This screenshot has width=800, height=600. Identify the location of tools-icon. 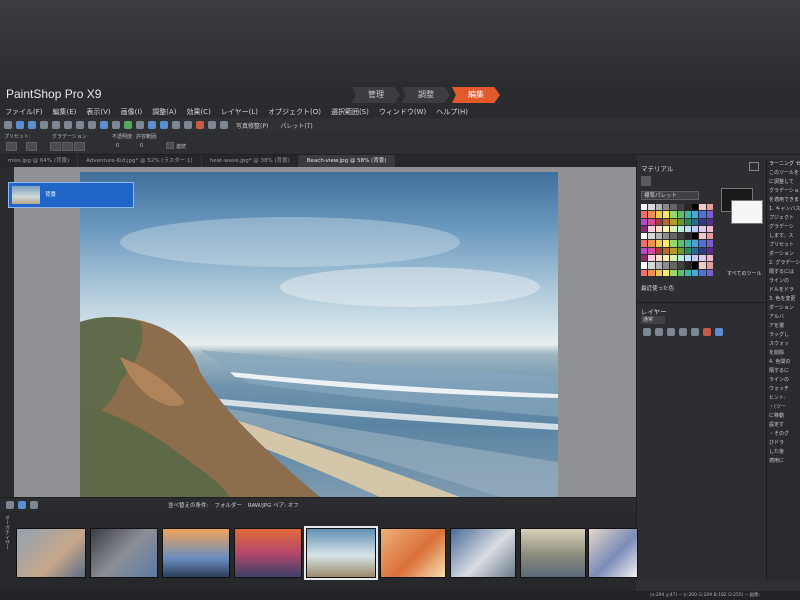
(200, 125).